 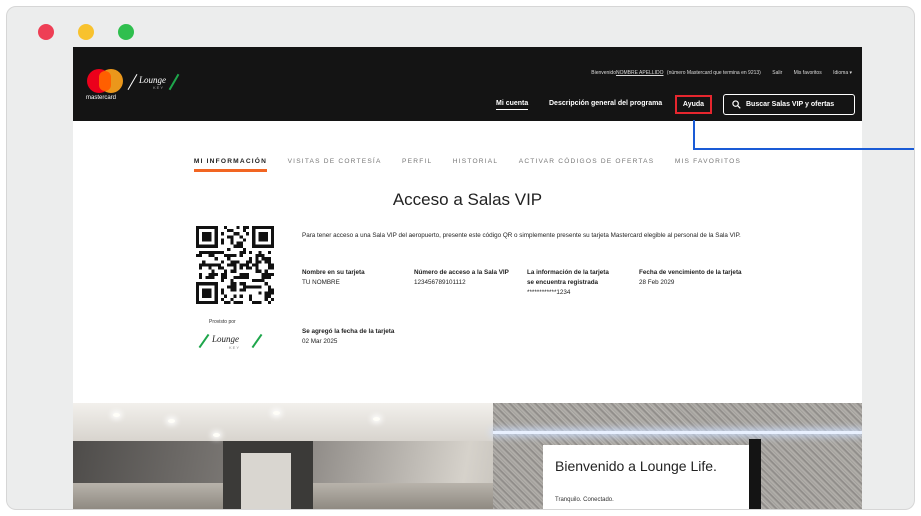 I want to click on mastercard-logo, so click(x=105, y=81).